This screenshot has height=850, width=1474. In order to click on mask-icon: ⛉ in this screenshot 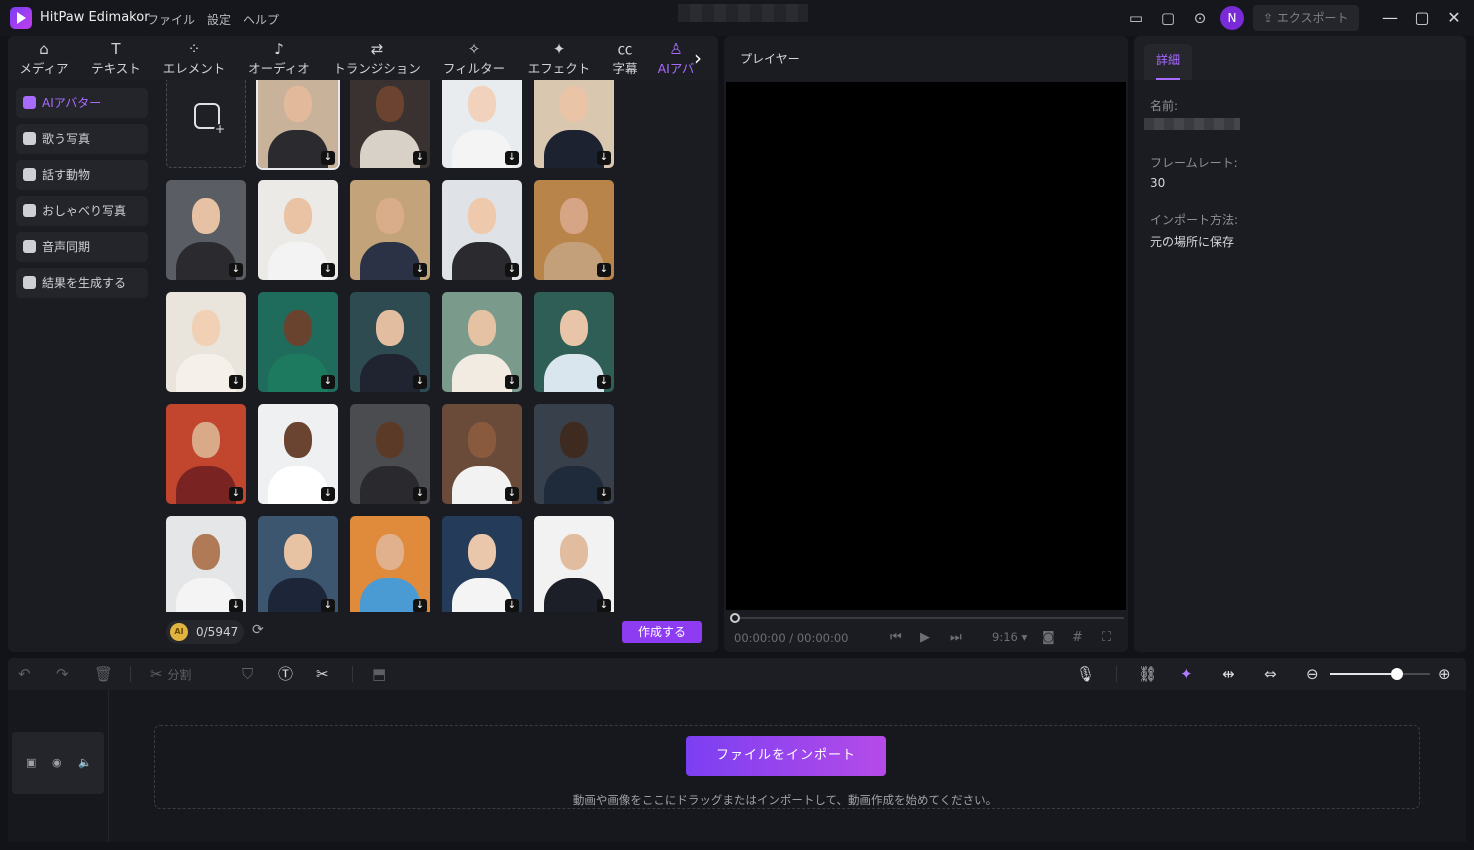, I will do `click(247, 674)`.